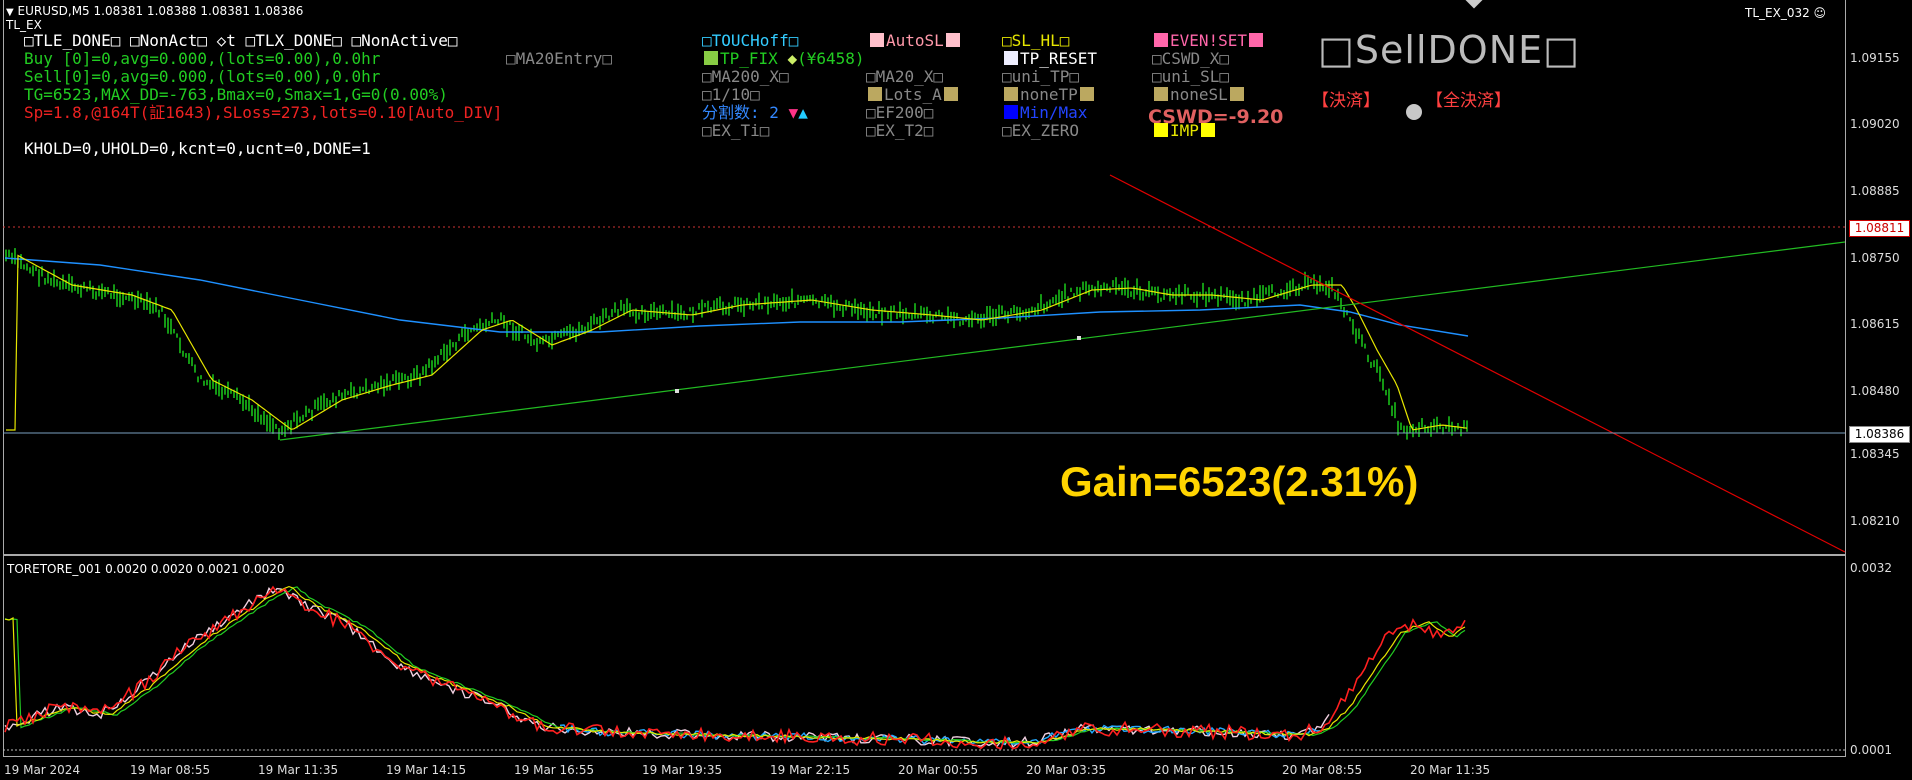 The image size is (1912, 780). Describe the element at coordinates (1875, 191) in the screenshot. I see `price-tick: 1.08885` at that location.